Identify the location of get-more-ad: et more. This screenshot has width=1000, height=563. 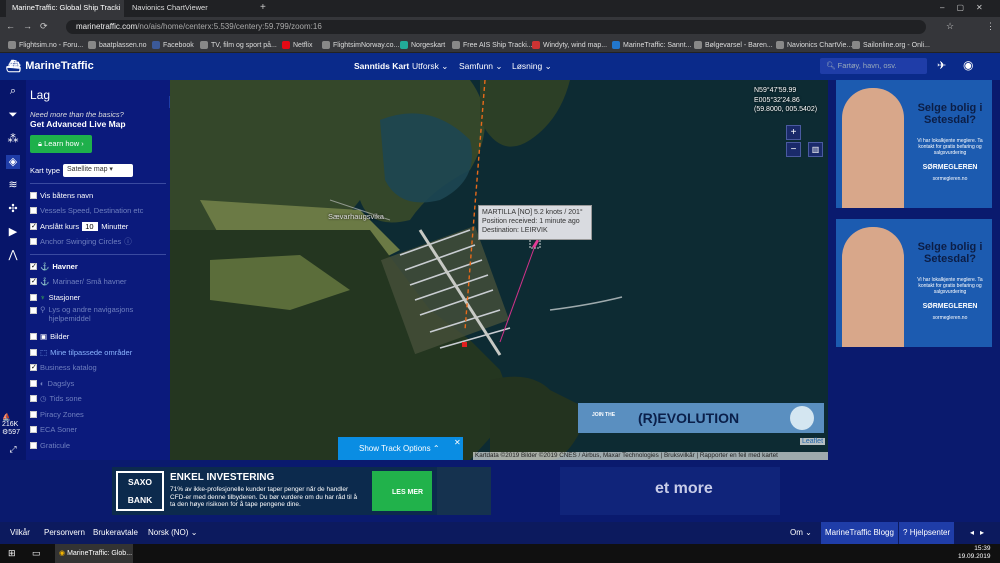
(670, 491).